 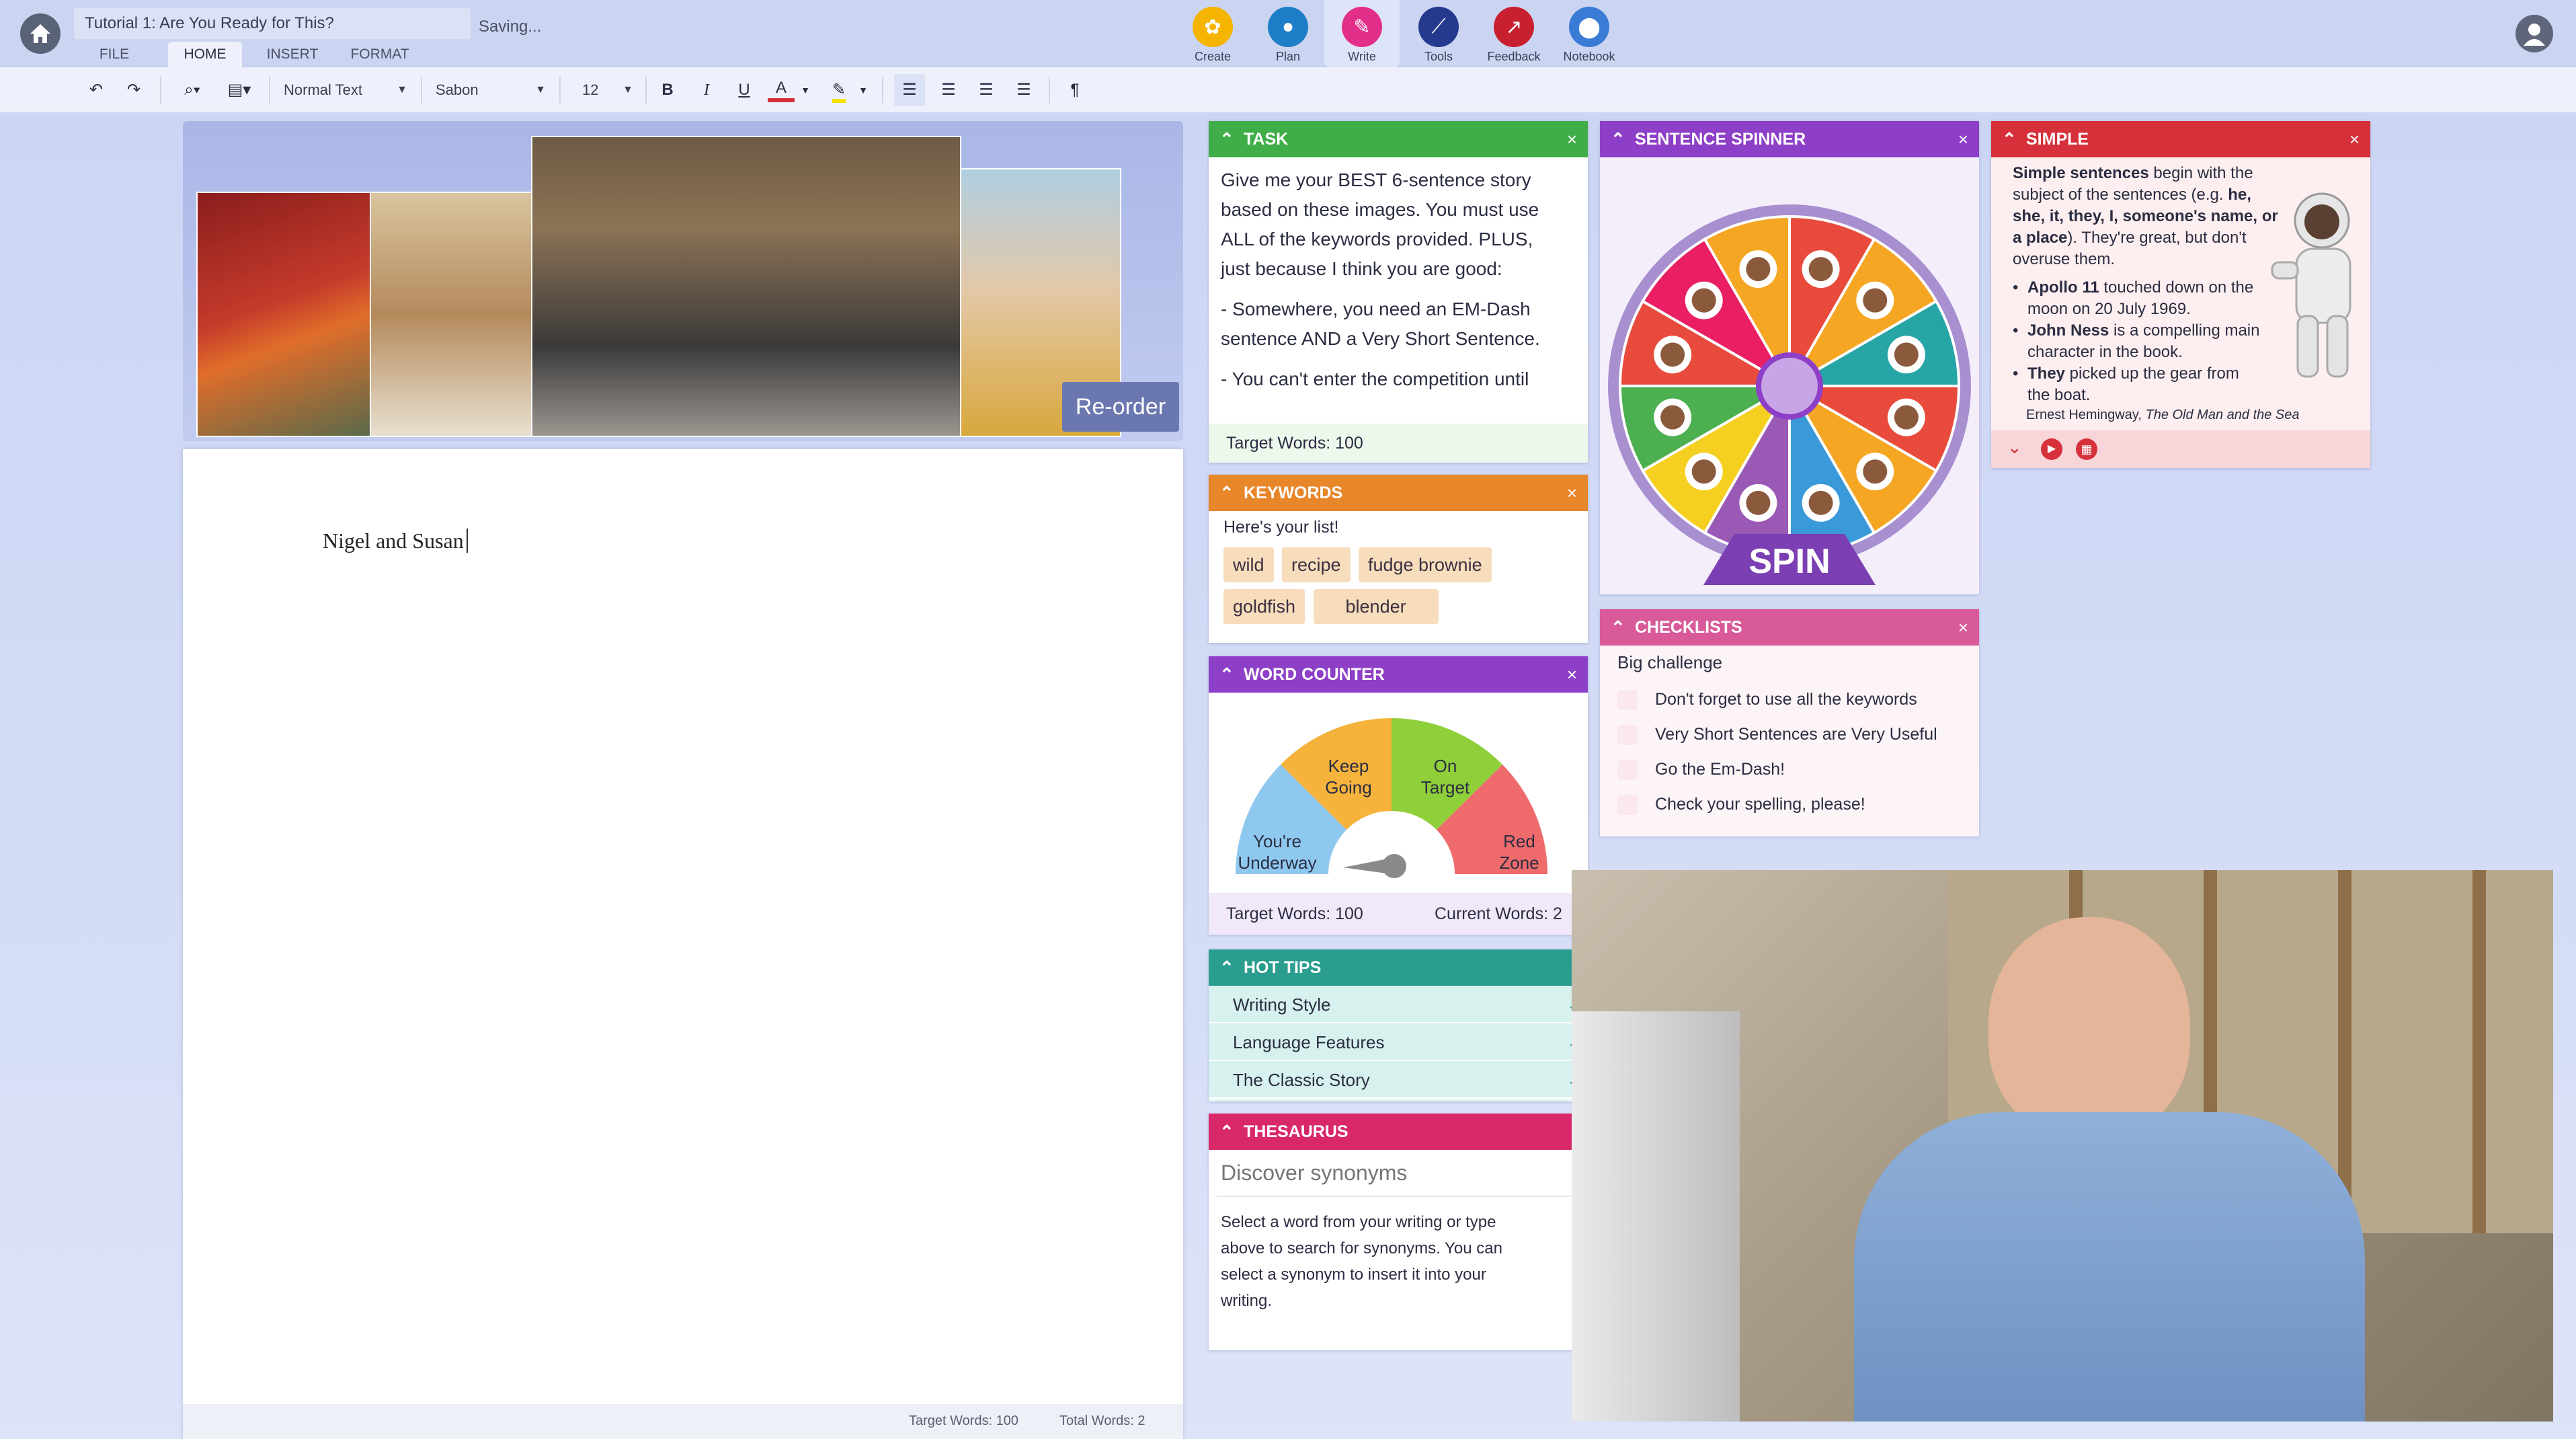 I want to click on task-line: - You can't enter the competition until, so click(x=1375, y=378).